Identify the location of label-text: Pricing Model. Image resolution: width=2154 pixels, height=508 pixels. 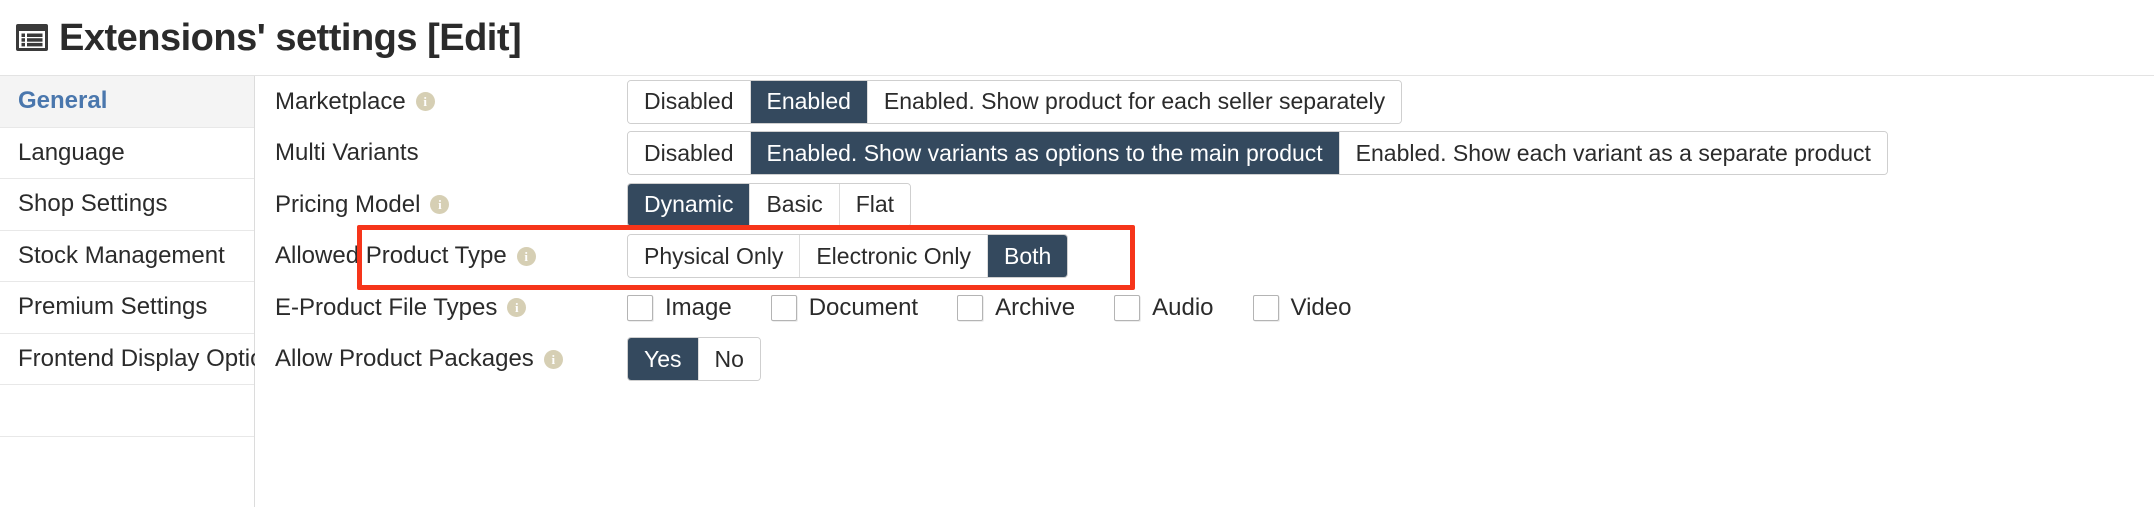
(348, 204).